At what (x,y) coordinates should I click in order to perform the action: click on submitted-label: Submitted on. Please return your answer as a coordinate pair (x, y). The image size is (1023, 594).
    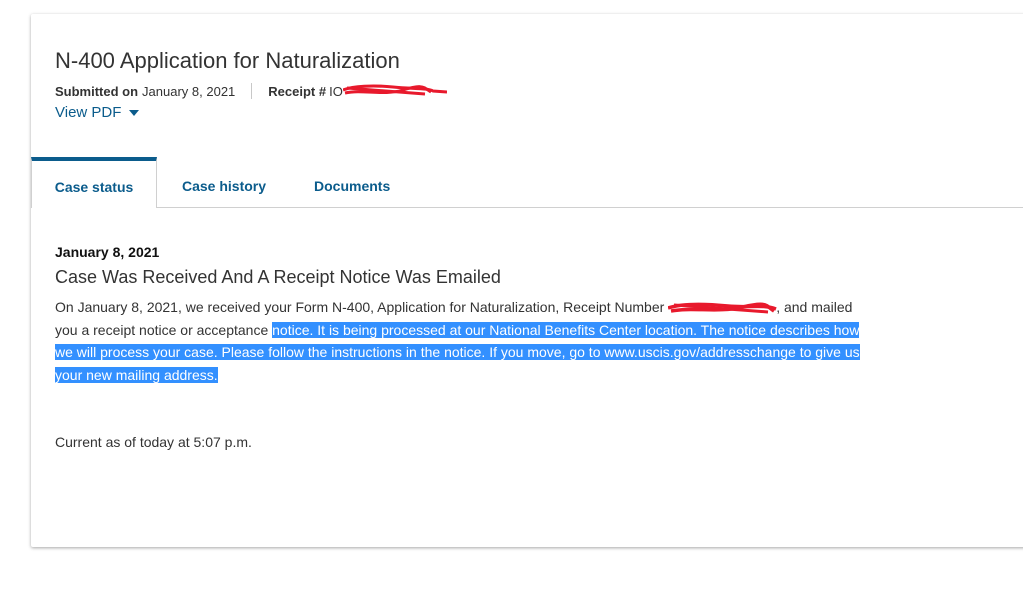
    Looking at the image, I should click on (97, 91).